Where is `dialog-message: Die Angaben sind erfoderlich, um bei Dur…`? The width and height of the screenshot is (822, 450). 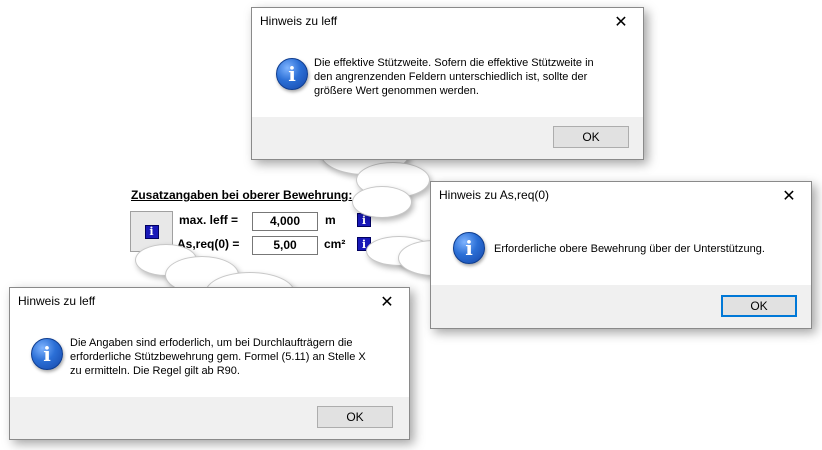 dialog-message: Die Angaben sind erfoderlich, um bei Dur… is located at coordinates (218, 357).